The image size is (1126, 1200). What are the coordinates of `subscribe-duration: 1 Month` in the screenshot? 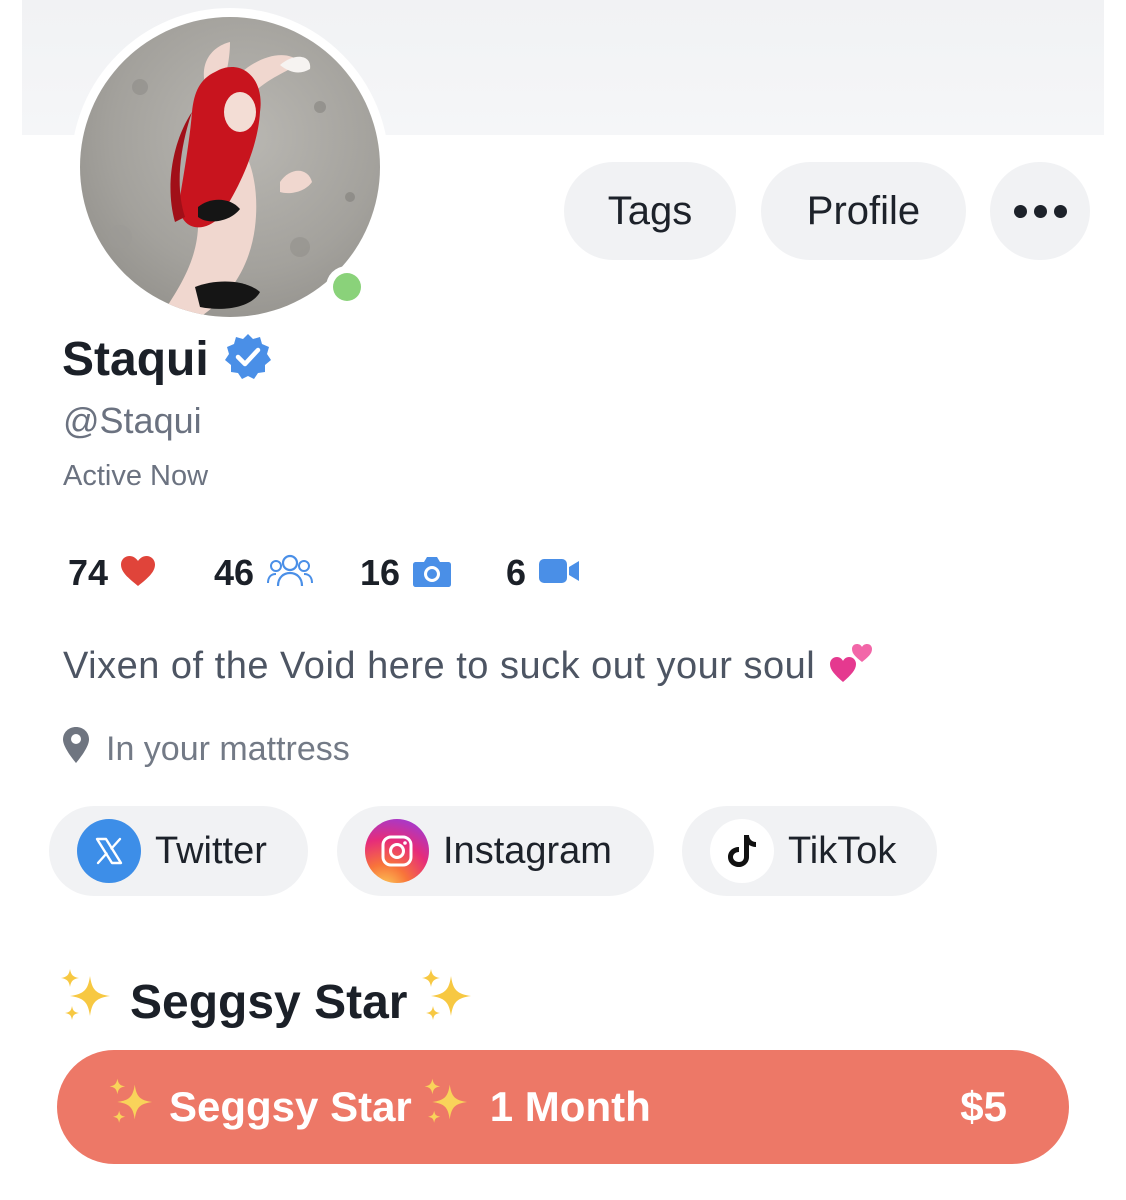 It's located at (570, 1106).